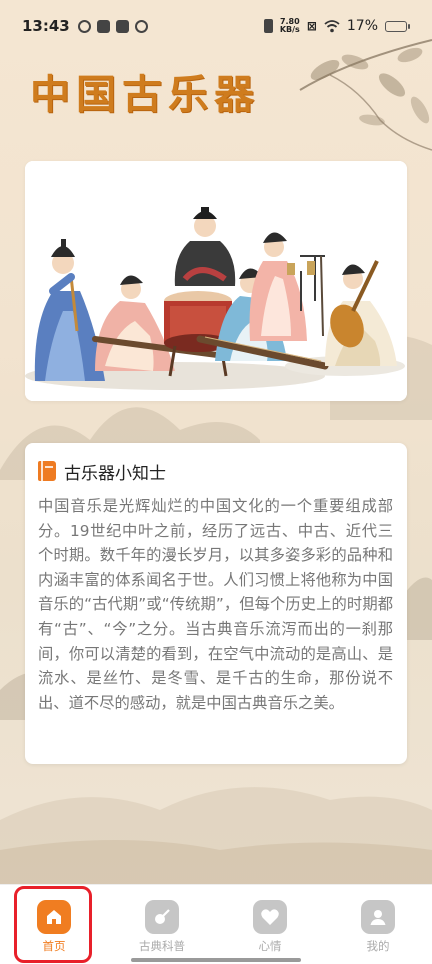 This screenshot has width=432, height=964. Describe the element at coordinates (332, 25) in the screenshot. I see `wifi-icon` at that location.